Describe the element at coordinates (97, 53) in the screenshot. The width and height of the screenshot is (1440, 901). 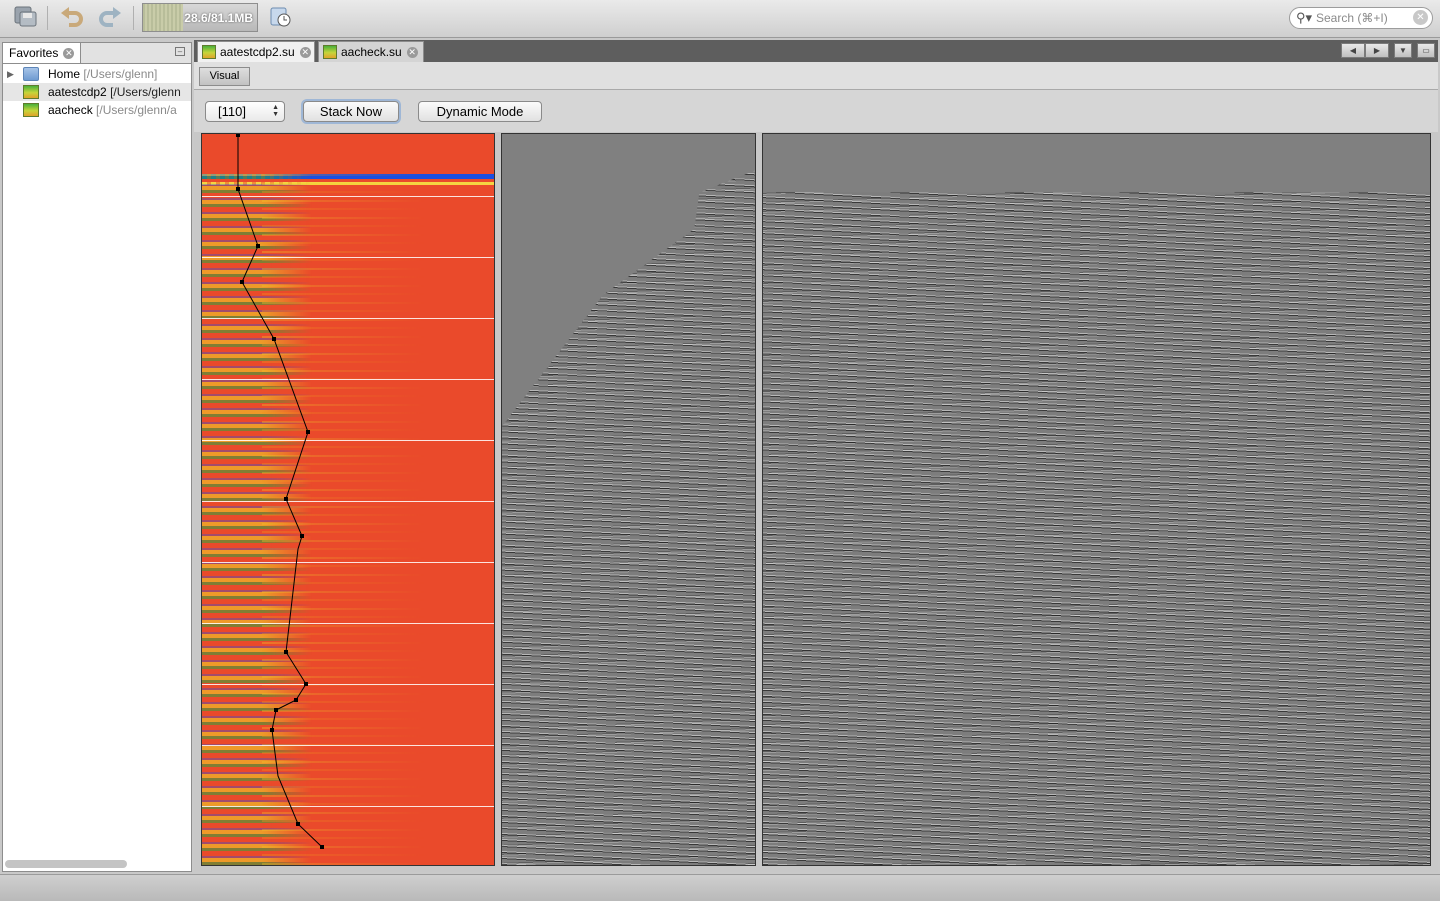
I see `favorites-tabbar: Favorites ✕ –` at that location.